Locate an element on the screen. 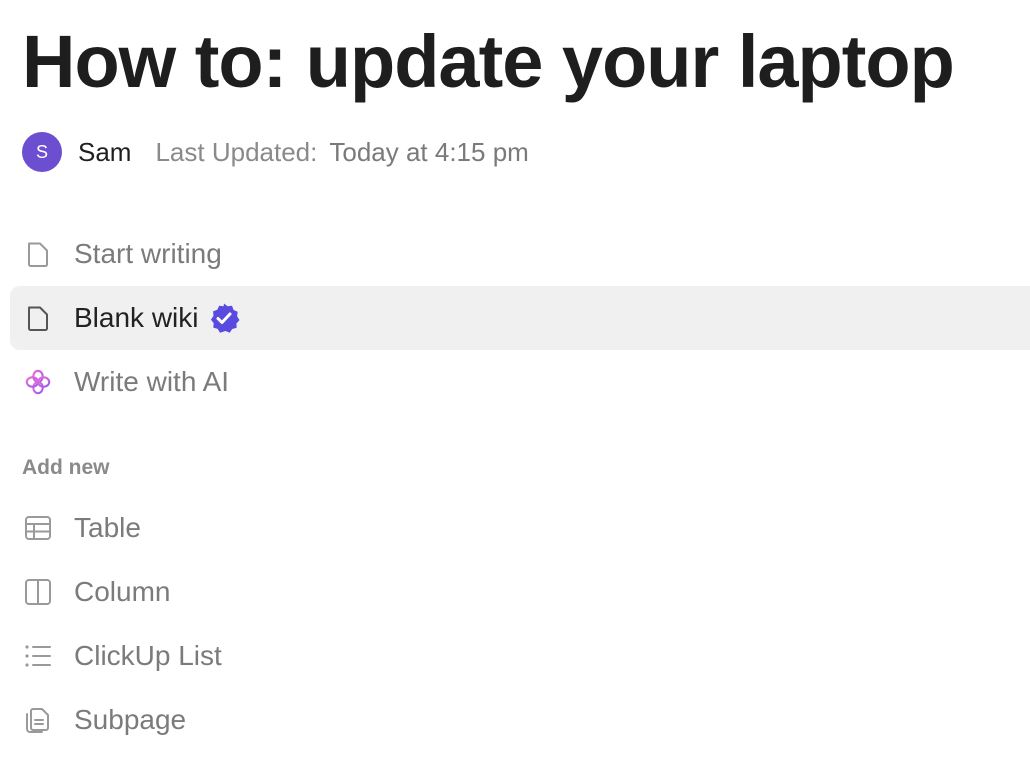  table-icon is located at coordinates (38, 528).